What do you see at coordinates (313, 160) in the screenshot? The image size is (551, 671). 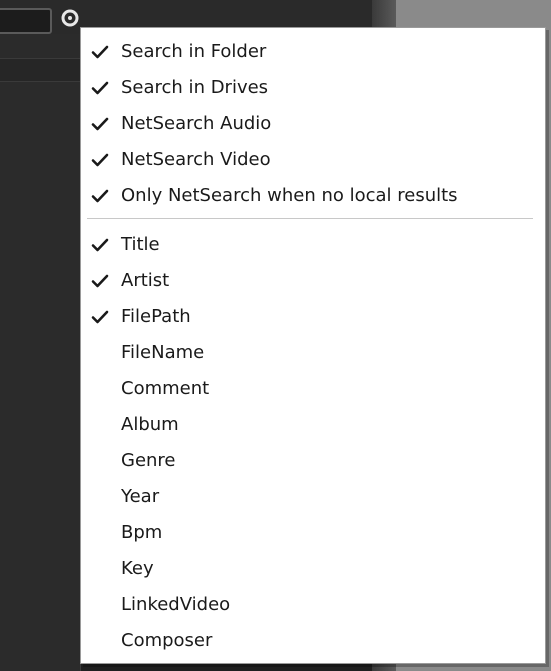 I see `menu-item-netsearch-video: NetSearch Video` at bounding box center [313, 160].